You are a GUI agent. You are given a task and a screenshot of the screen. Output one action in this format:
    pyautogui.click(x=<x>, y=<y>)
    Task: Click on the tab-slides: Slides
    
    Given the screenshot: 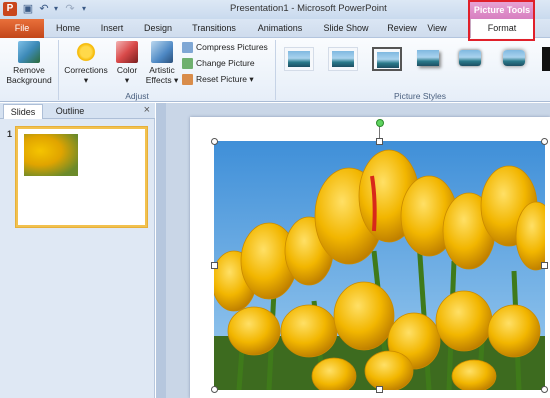 What is the action you would take?
    pyautogui.click(x=23, y=111)
    